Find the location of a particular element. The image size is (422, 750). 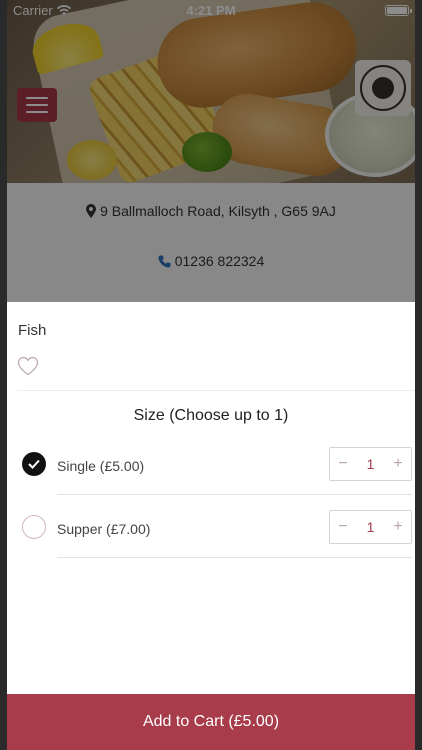

checkmark-icon is located at coordinates (34, 464).